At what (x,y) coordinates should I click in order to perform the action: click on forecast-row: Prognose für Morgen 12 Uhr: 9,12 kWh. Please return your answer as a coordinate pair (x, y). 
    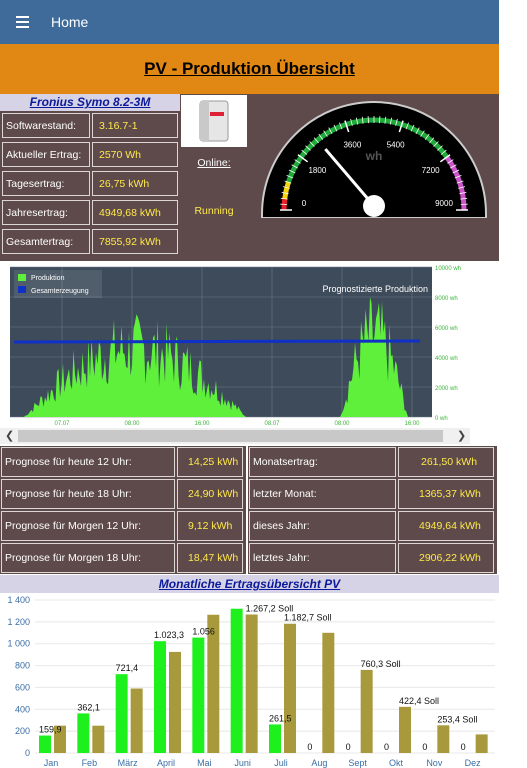
    Looking at the image, I should click on (123, 526).